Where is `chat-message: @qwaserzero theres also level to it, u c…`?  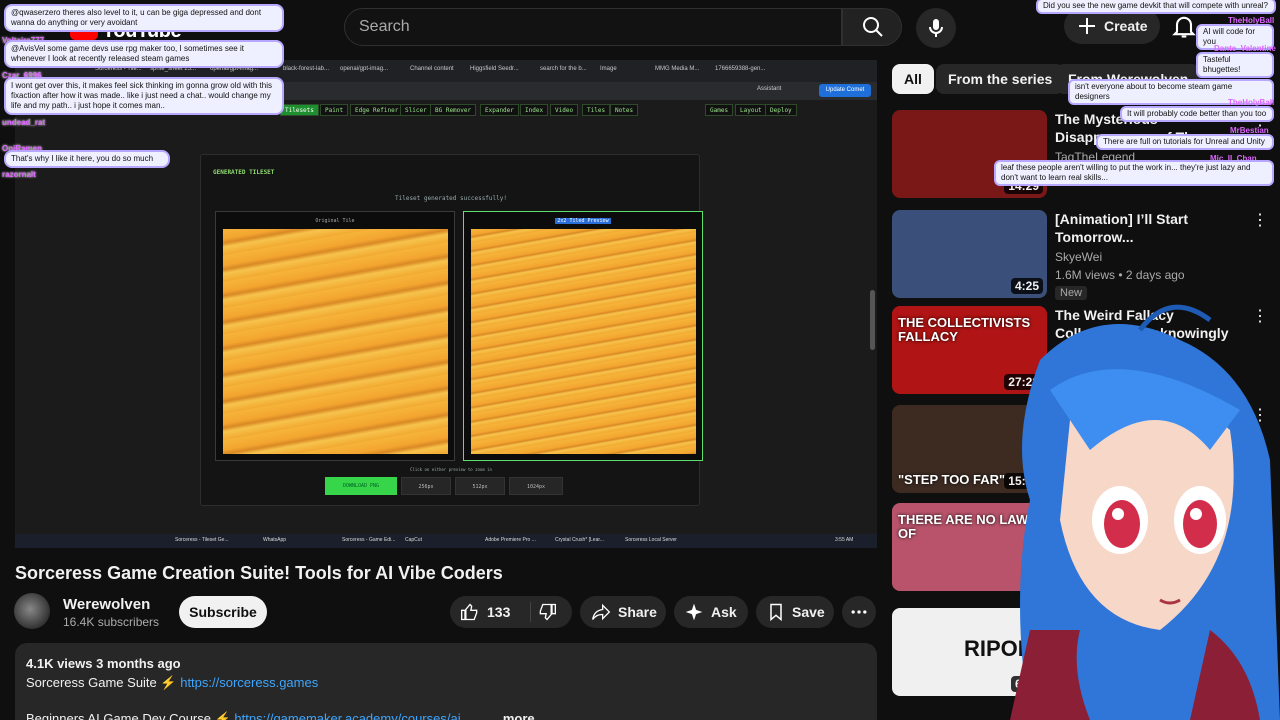 chat-message: @qwaserzero theres also level to it, u c… is located at coordinates (144, 18).